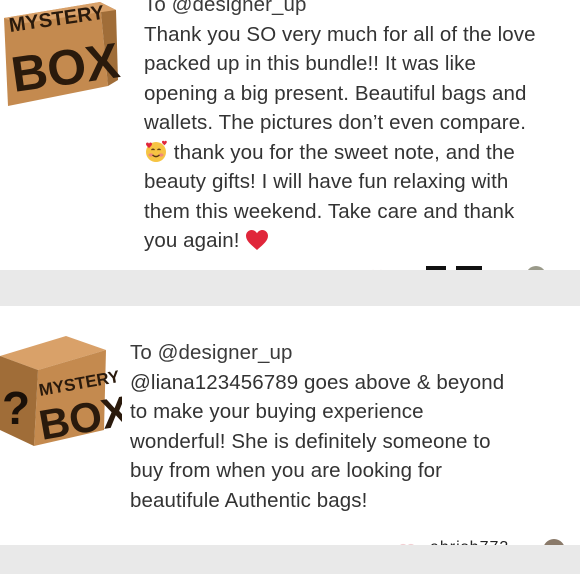  I want to click on footer-cropped-graphics, so click(458, 268).